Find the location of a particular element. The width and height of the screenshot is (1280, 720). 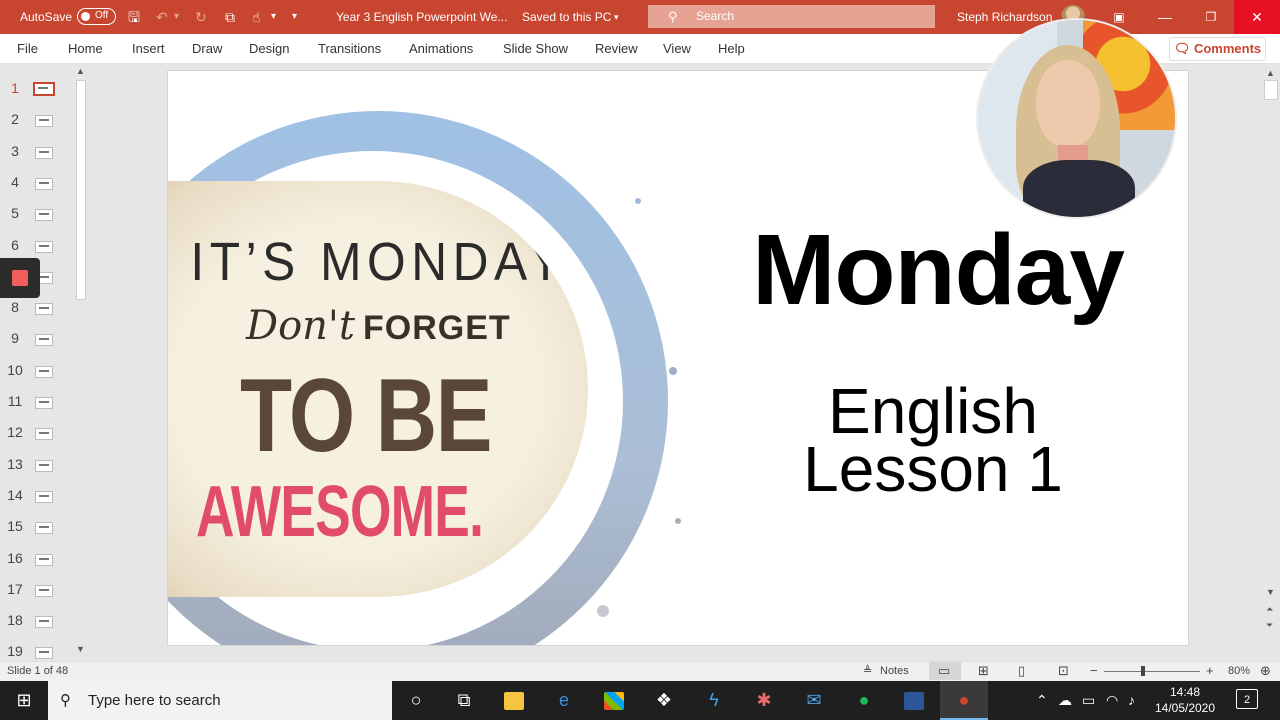

slide-thumbnail: 1 is located at coordinates (35, 87).